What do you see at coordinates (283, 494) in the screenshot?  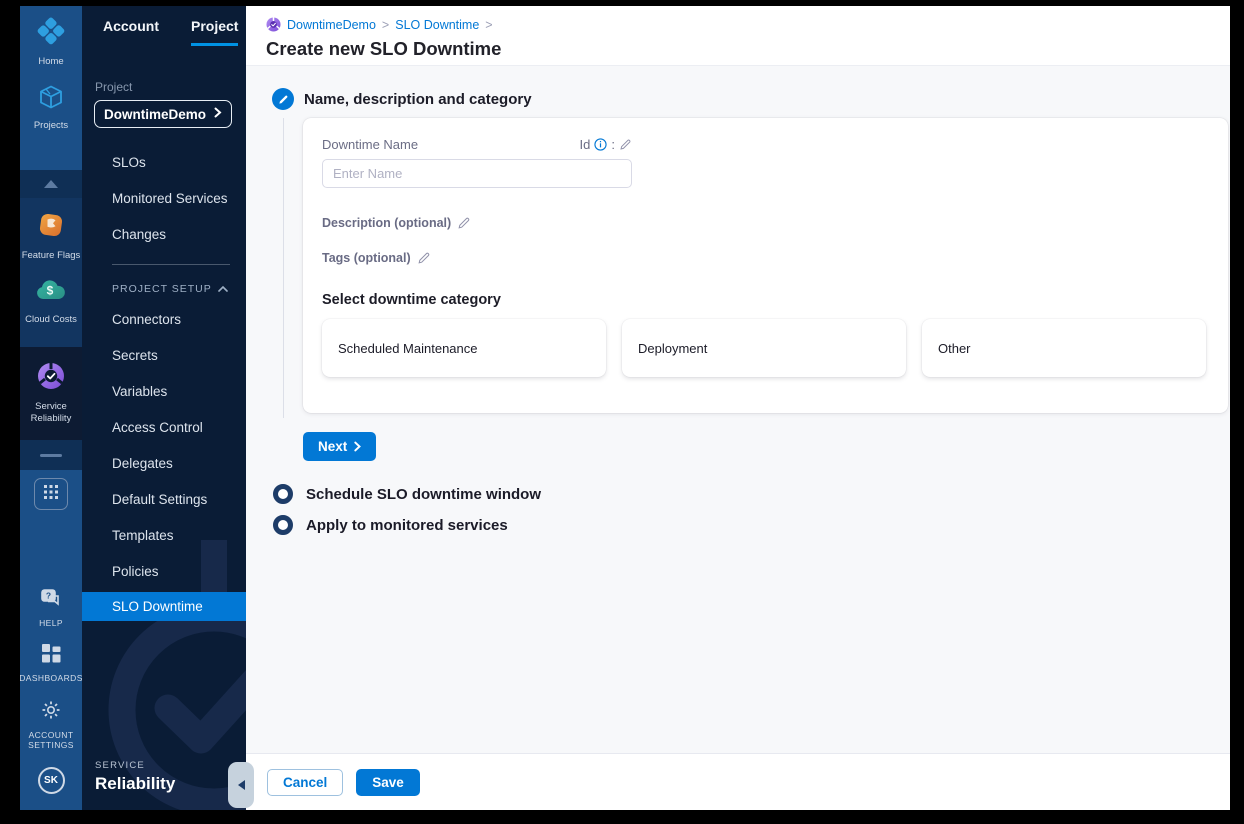 I see `step-2-bullet-icon` at bounding box center [283, 494].